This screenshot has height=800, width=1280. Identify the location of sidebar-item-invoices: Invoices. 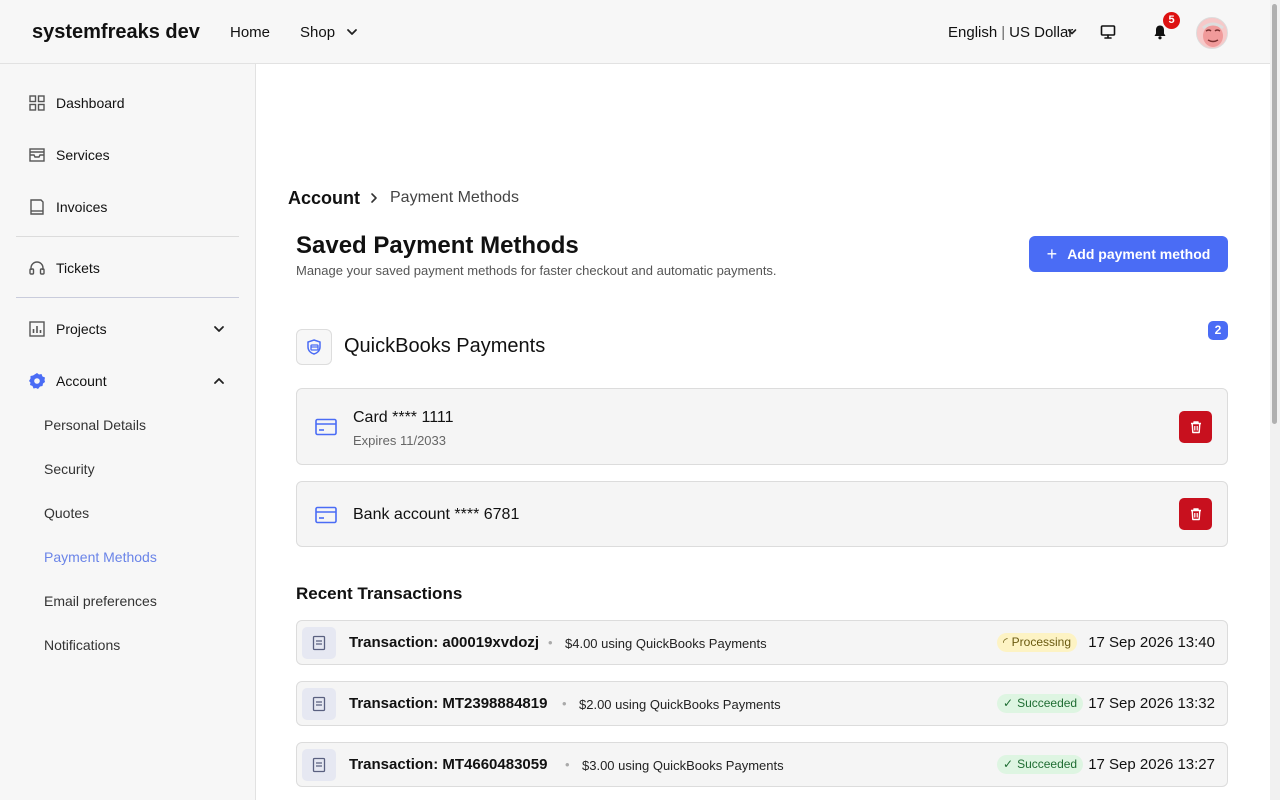
(67, 207).